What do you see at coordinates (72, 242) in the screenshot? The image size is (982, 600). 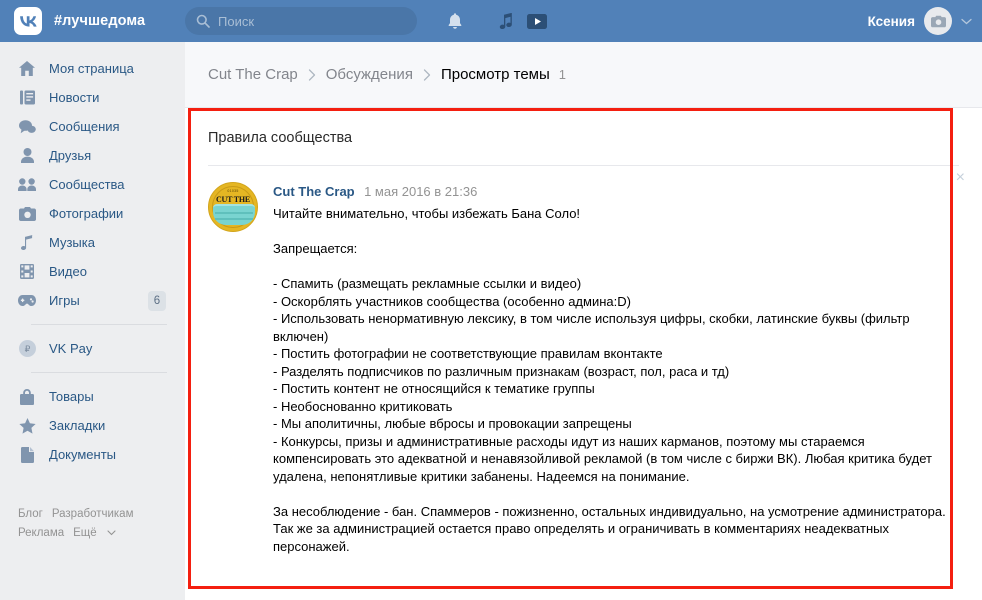 I see `sidebar-label: Музыка` at bounding box center [72, 242].